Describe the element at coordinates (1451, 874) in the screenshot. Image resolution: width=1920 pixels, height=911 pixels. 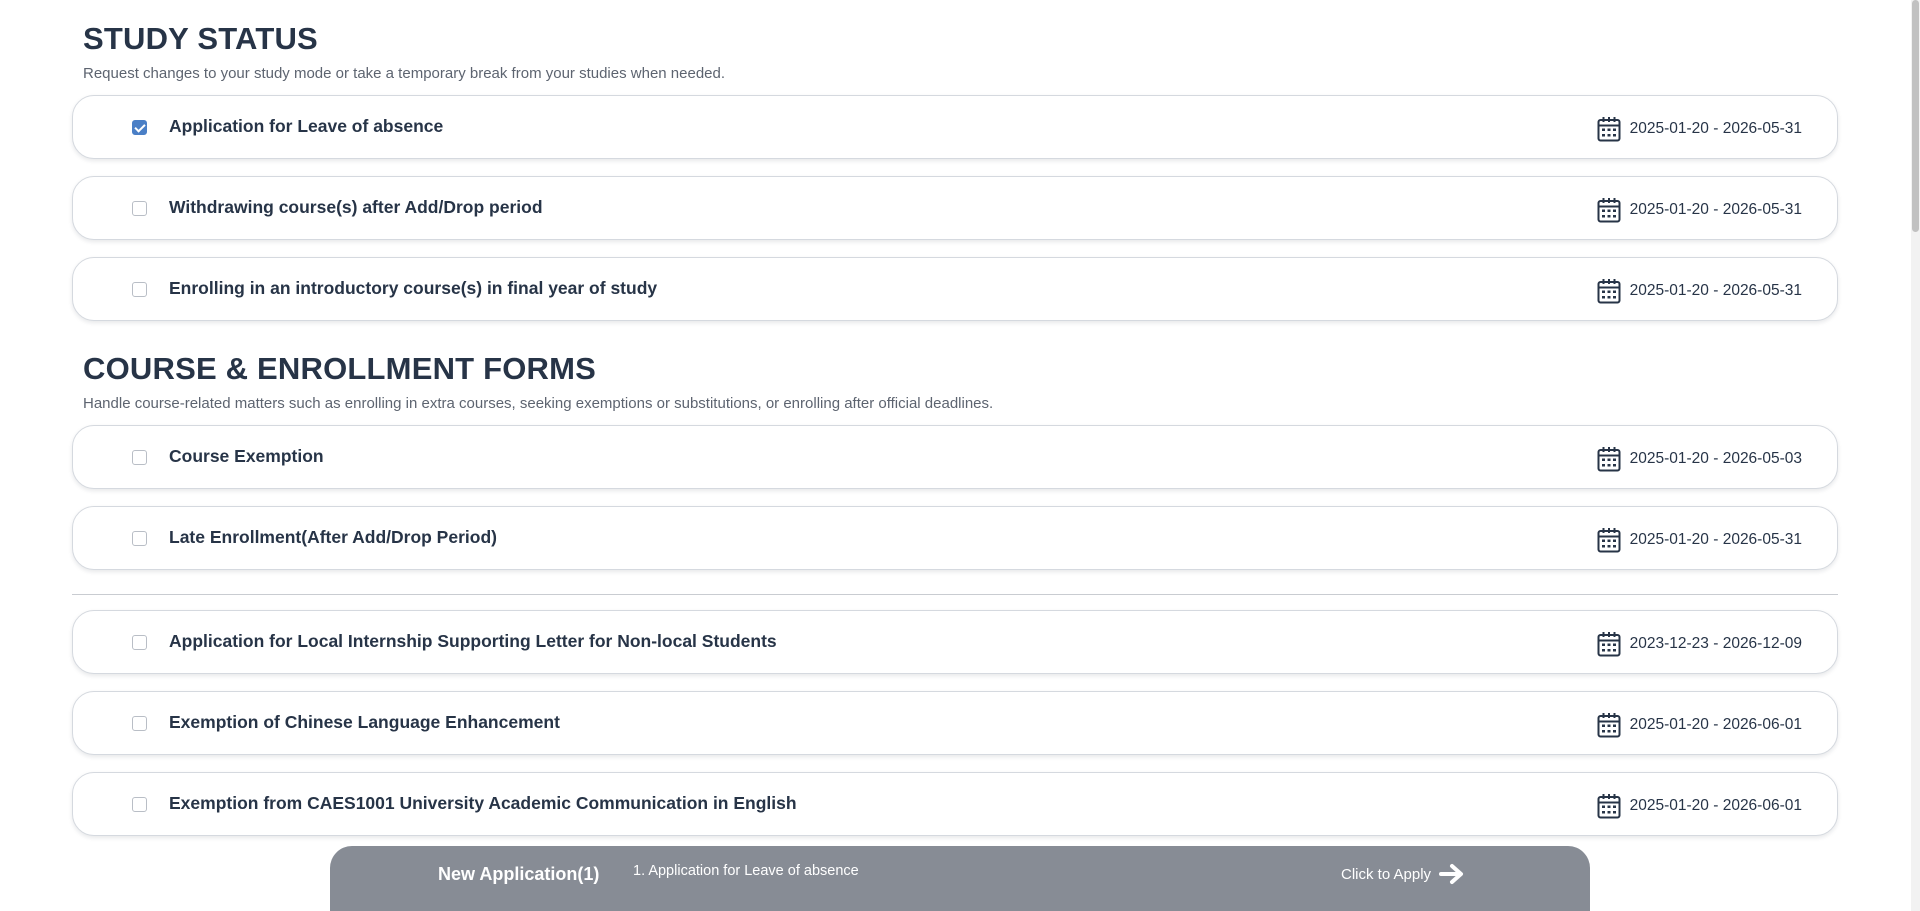
I see `arrow-right-icon` at that location.